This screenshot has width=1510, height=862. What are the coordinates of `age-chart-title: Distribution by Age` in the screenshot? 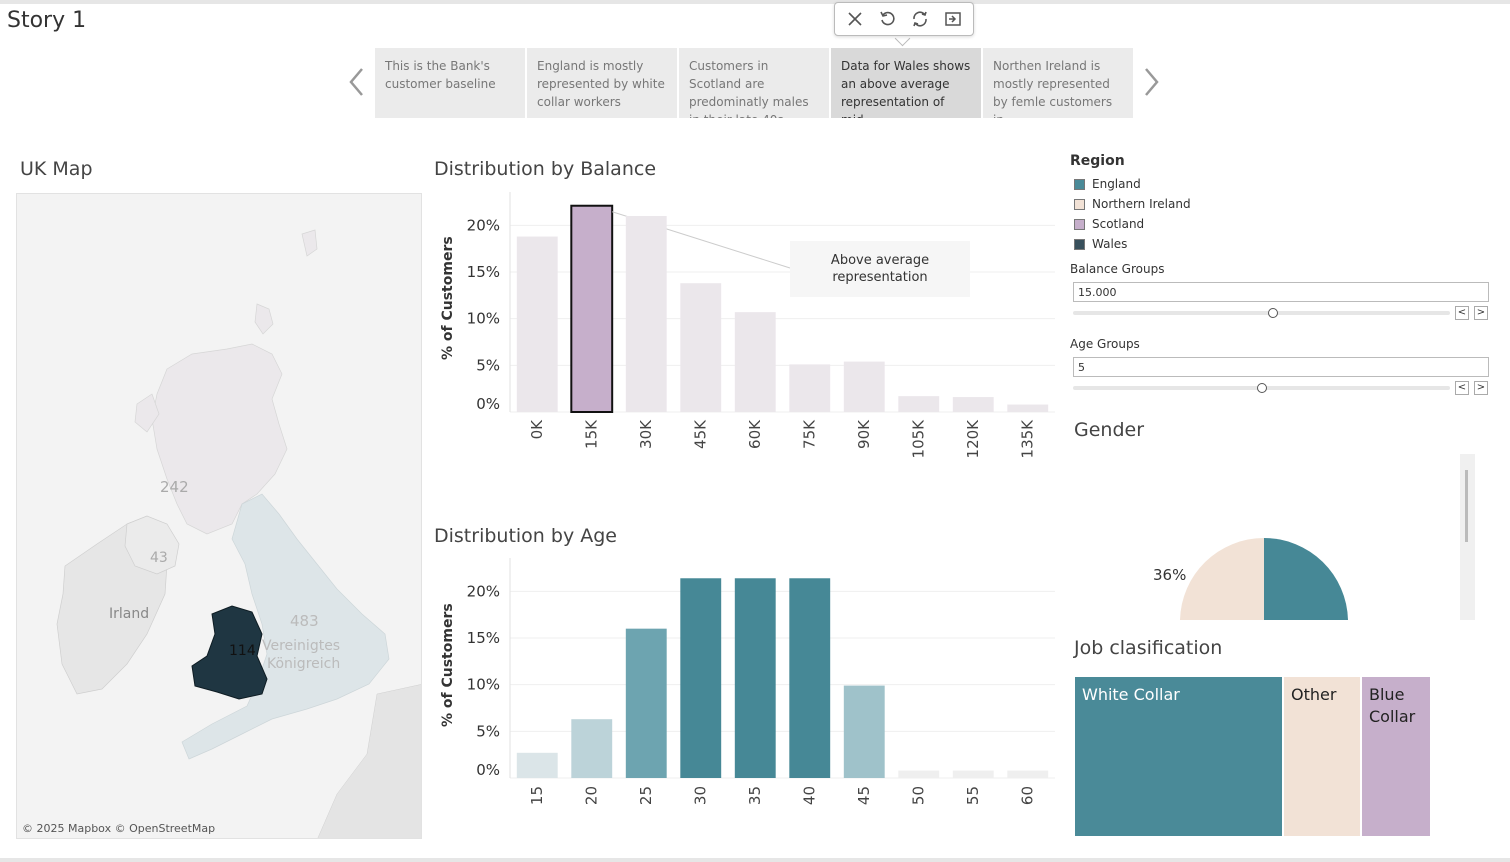 It's located at (525, 536).